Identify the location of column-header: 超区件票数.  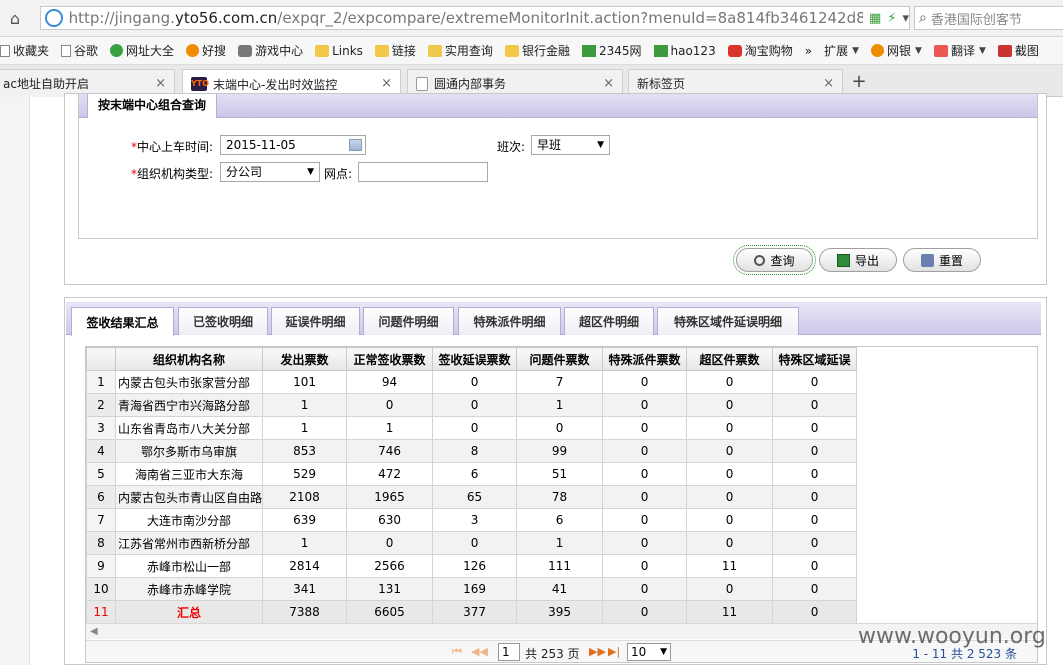
(730, 359).